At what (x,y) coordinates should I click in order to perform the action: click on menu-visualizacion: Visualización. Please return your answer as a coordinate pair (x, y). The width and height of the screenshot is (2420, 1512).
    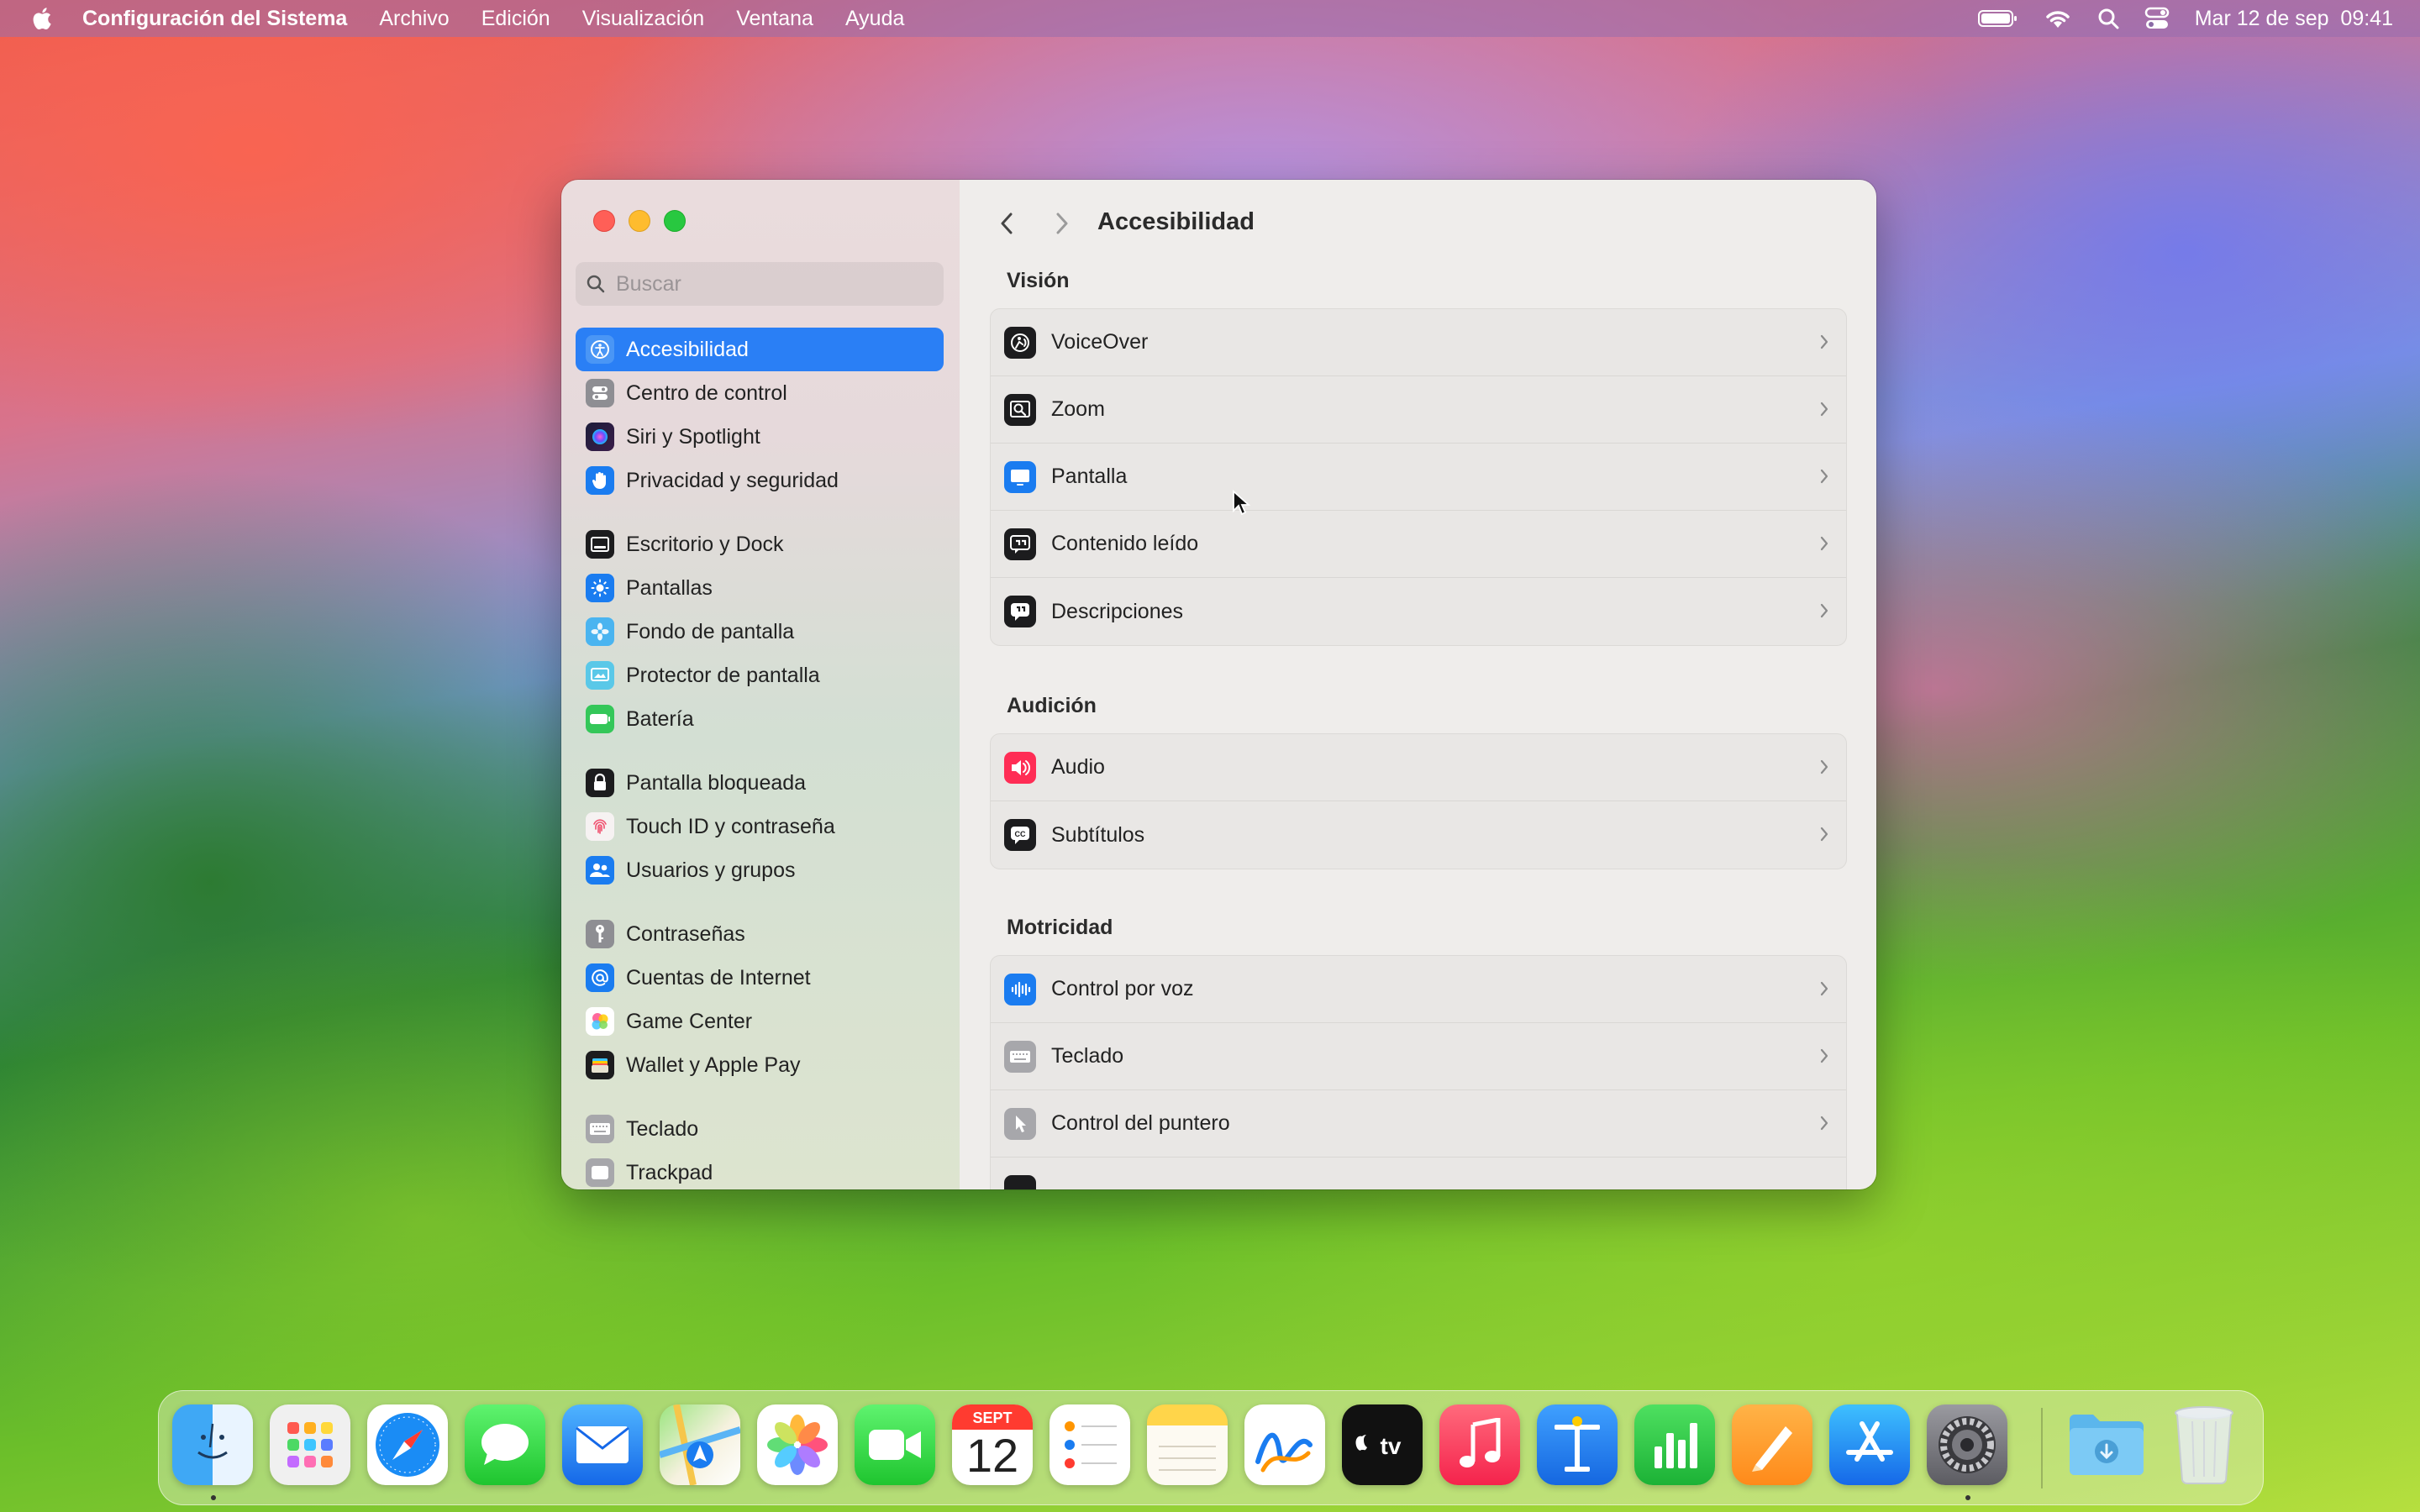
    Looking at the image, I should click on (643, 19).